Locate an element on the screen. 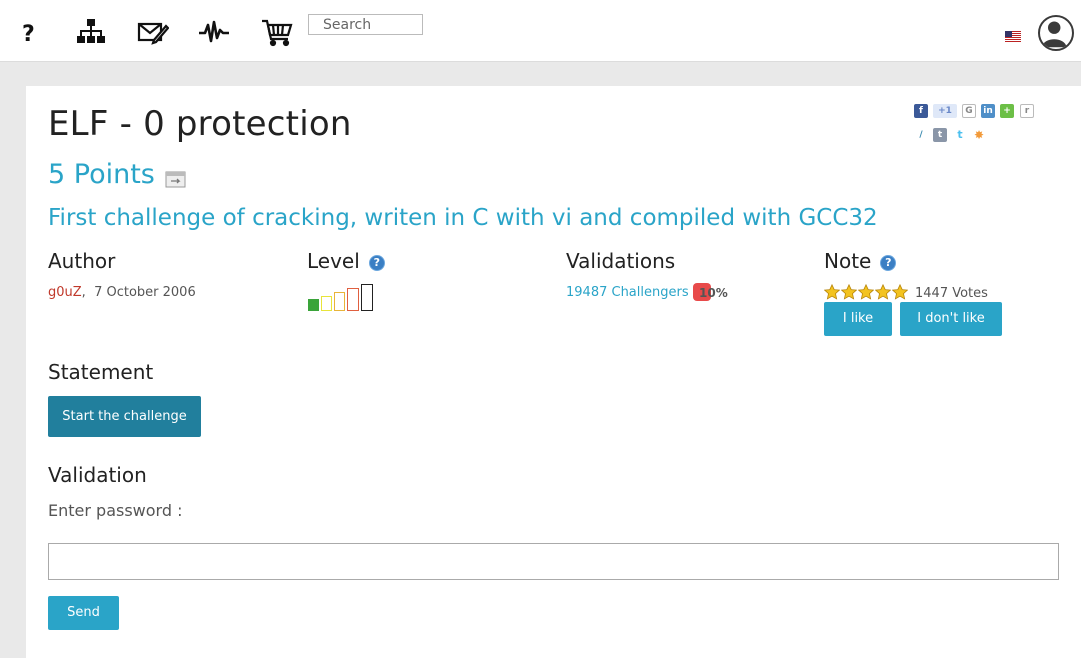  add-icon: + is located at coordinates (1007, 111).